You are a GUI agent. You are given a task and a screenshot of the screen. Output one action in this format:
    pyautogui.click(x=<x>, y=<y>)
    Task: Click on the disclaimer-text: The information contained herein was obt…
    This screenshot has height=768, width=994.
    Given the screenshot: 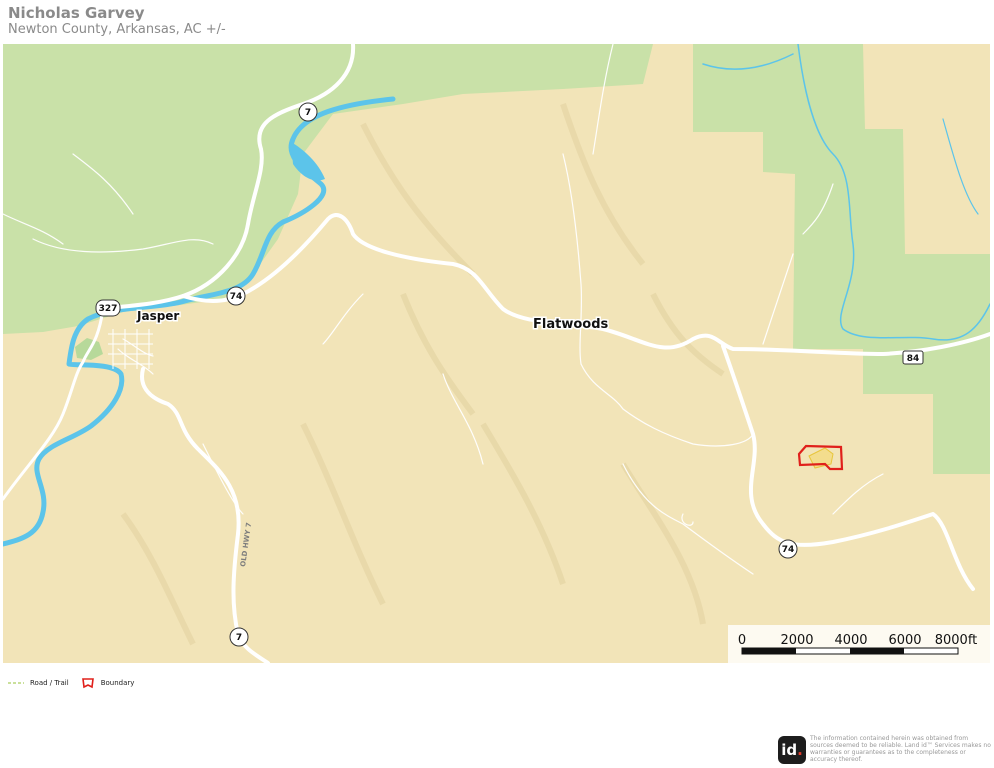 What is the action you would take?
    pyautogui.click(x=900, y=749)
    